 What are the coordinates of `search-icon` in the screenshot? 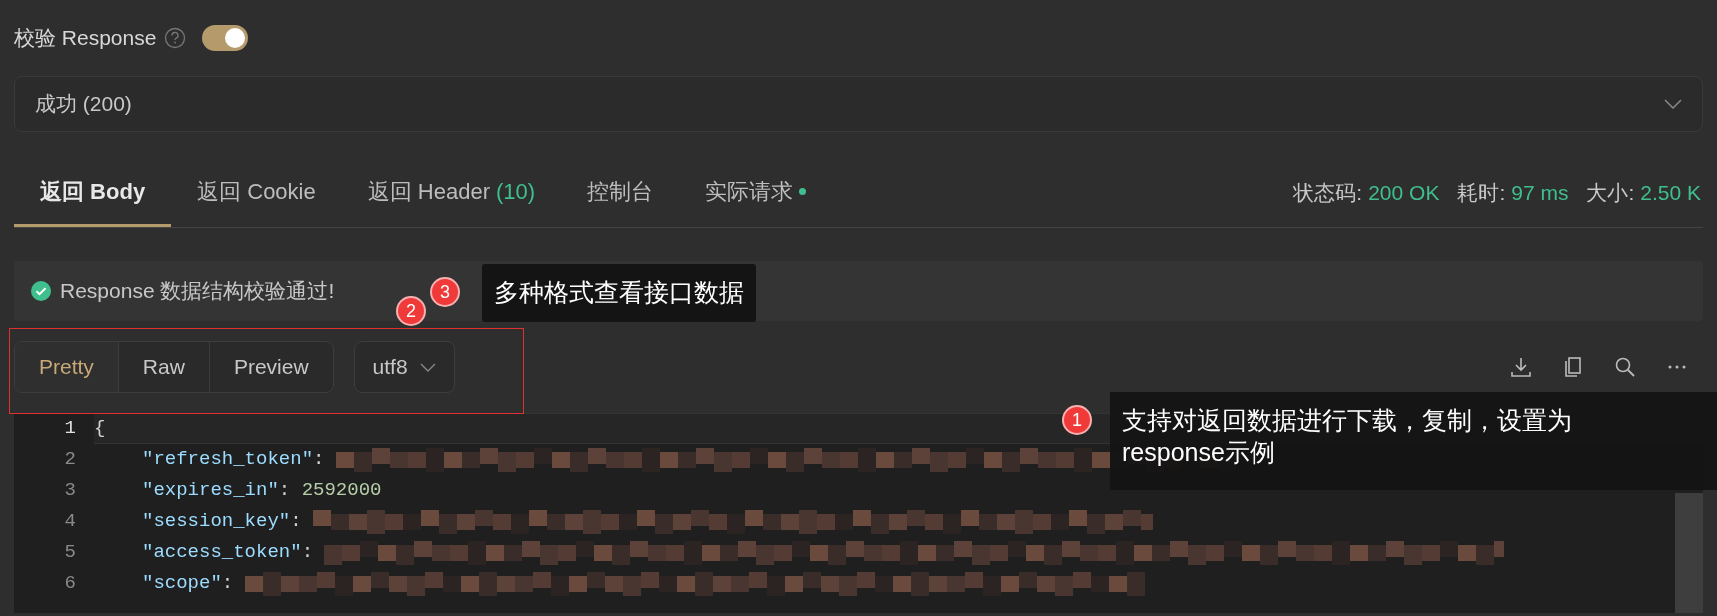 It's located at (1625, 367).